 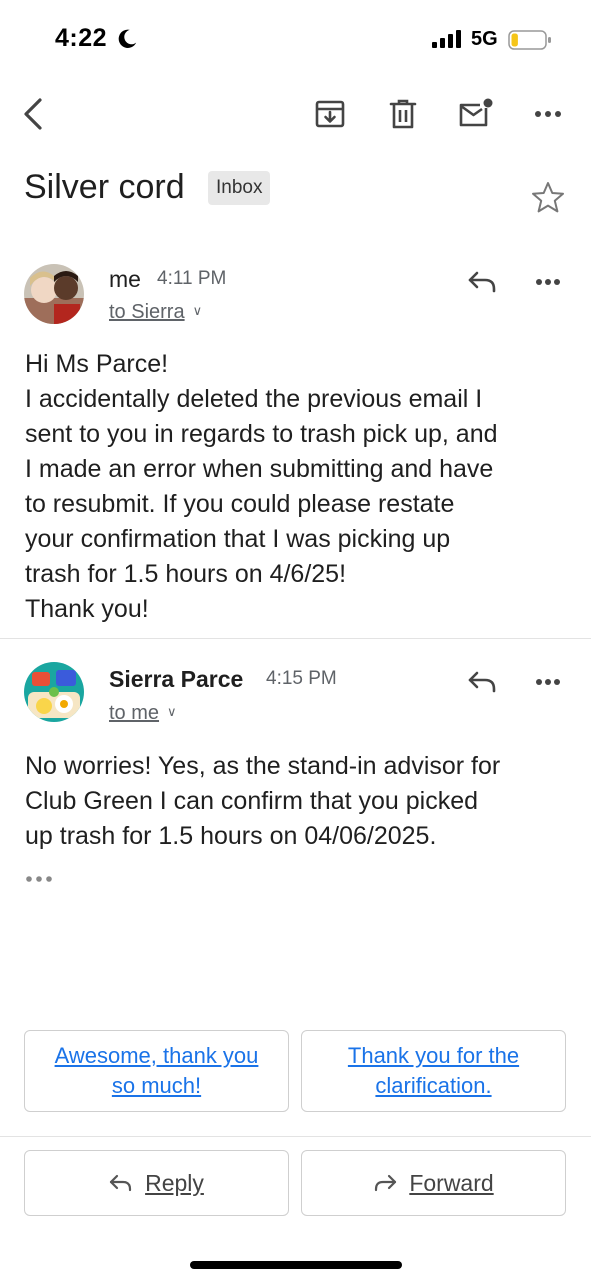 I want to click on star-icon, so click(x=548, y=198).